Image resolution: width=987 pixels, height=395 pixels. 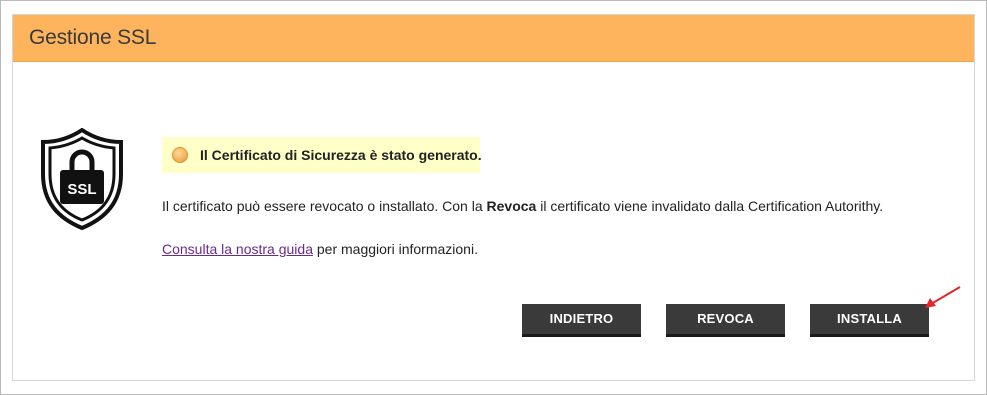 I want to click on revoke-button: REVOCA, so click(x=725, y=319).